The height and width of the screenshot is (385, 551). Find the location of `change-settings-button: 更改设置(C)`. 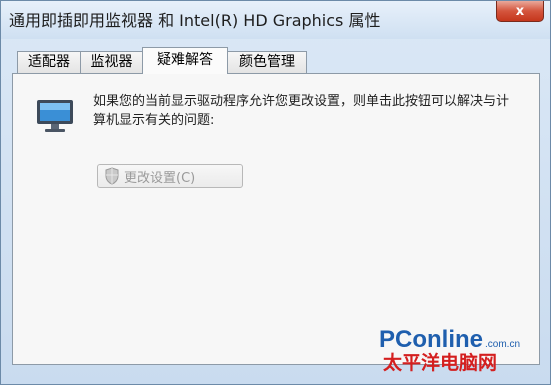

change-settings-button: 更改设置(C) is located at coordinates (170, 176).